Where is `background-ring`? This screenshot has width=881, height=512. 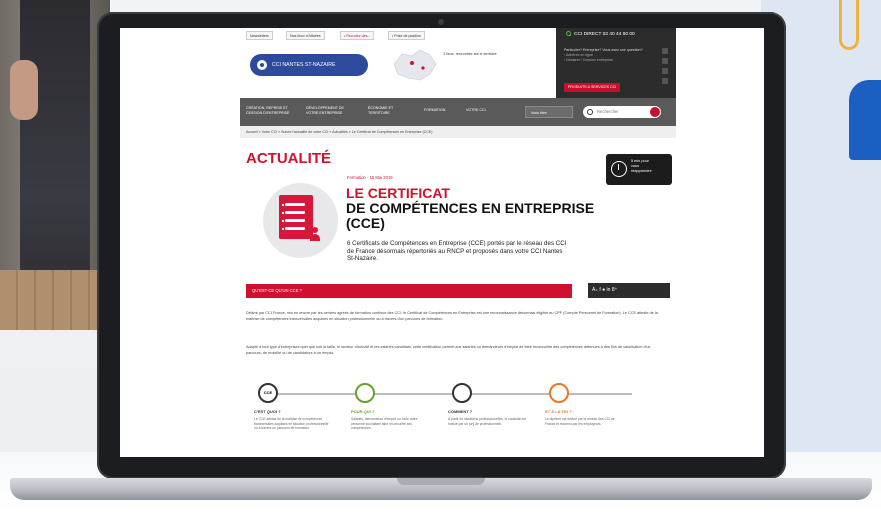 background-ring is located at coordinates (849, 25).